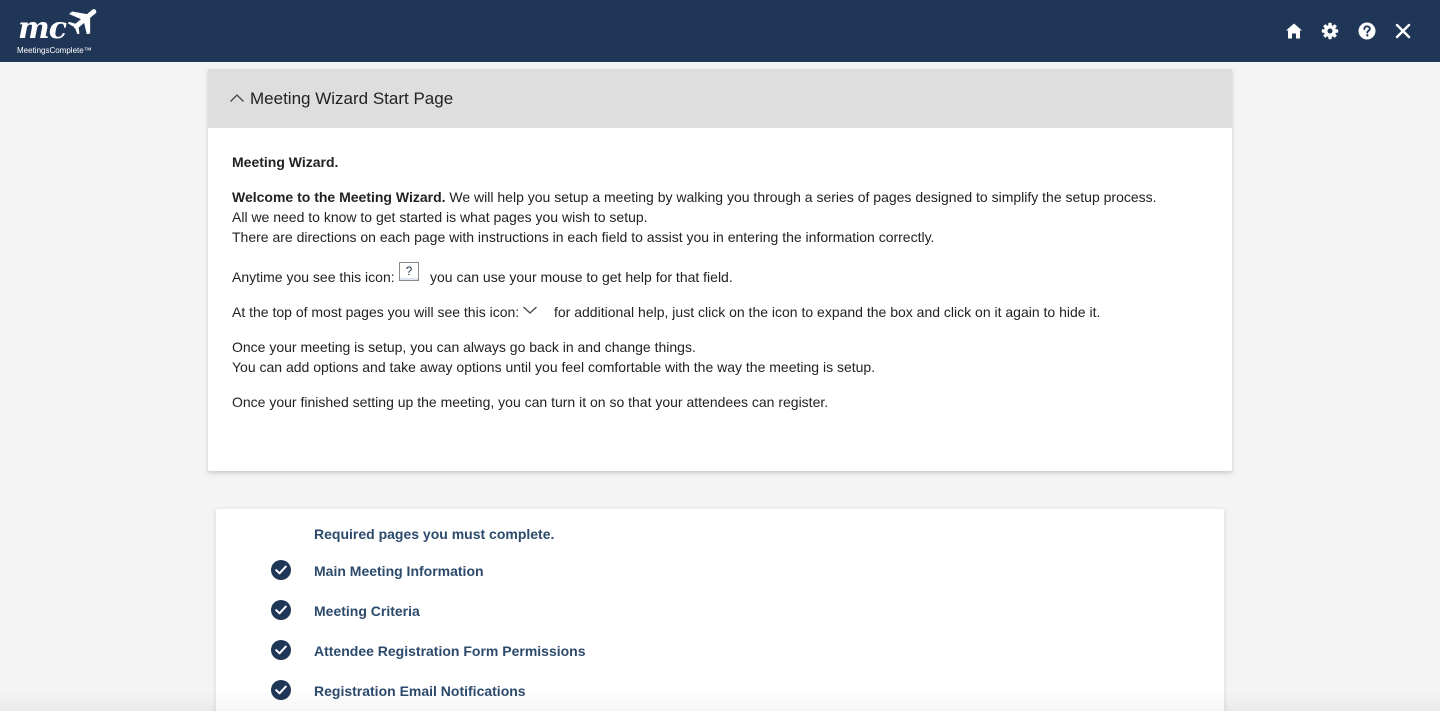 The image size is (1440, 711). Describe the element at coordinates (571, 691) in the screenshot. I see `required-item-registration-email-notifications: Registration Email Notifications` at that location.